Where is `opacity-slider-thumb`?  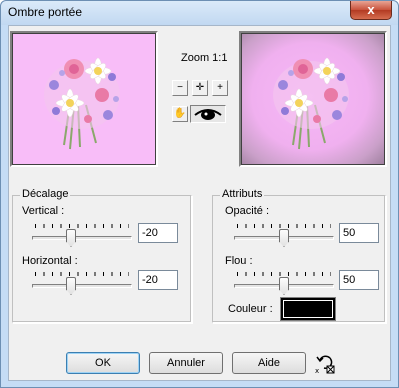 opacity-slider-thumb is located at coordinates (284, 238).